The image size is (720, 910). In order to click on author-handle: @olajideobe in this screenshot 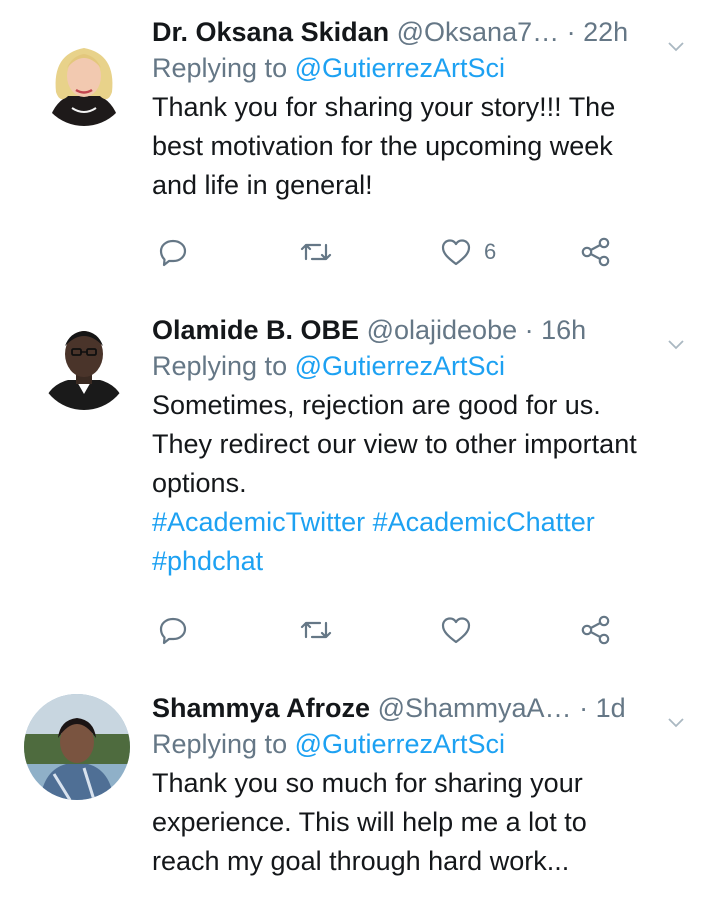, I will do `click(442, 330)`.